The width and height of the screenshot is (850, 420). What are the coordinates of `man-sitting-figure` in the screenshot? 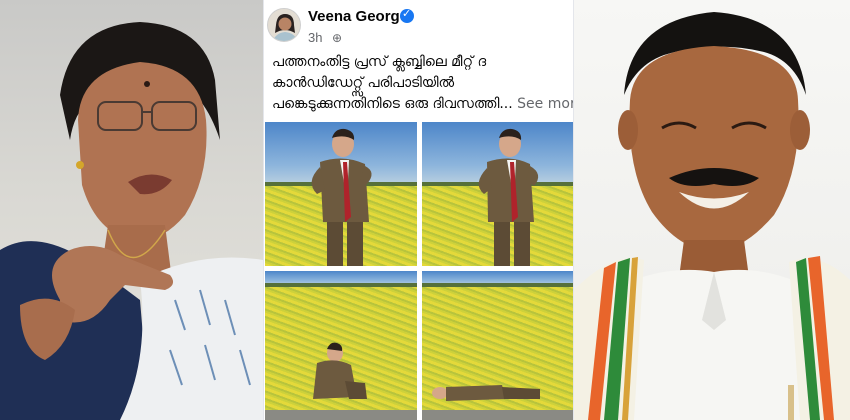 It's located at (340, 370).